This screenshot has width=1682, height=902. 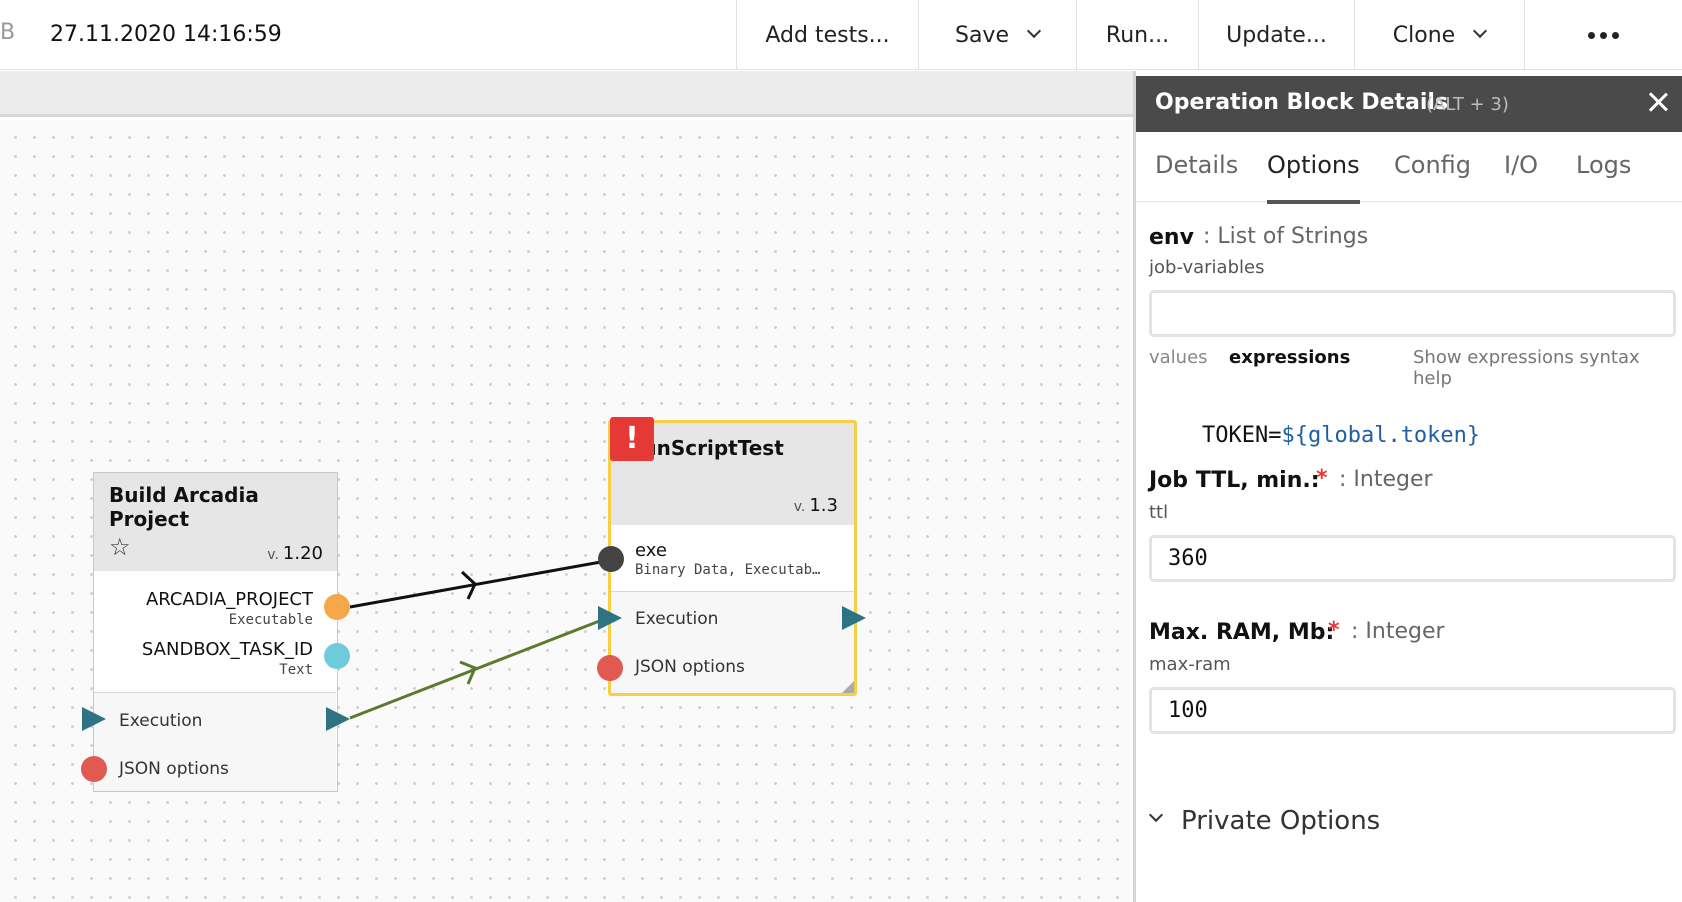 I want to click on tab-options: Options, so click(x=1313, y=177).